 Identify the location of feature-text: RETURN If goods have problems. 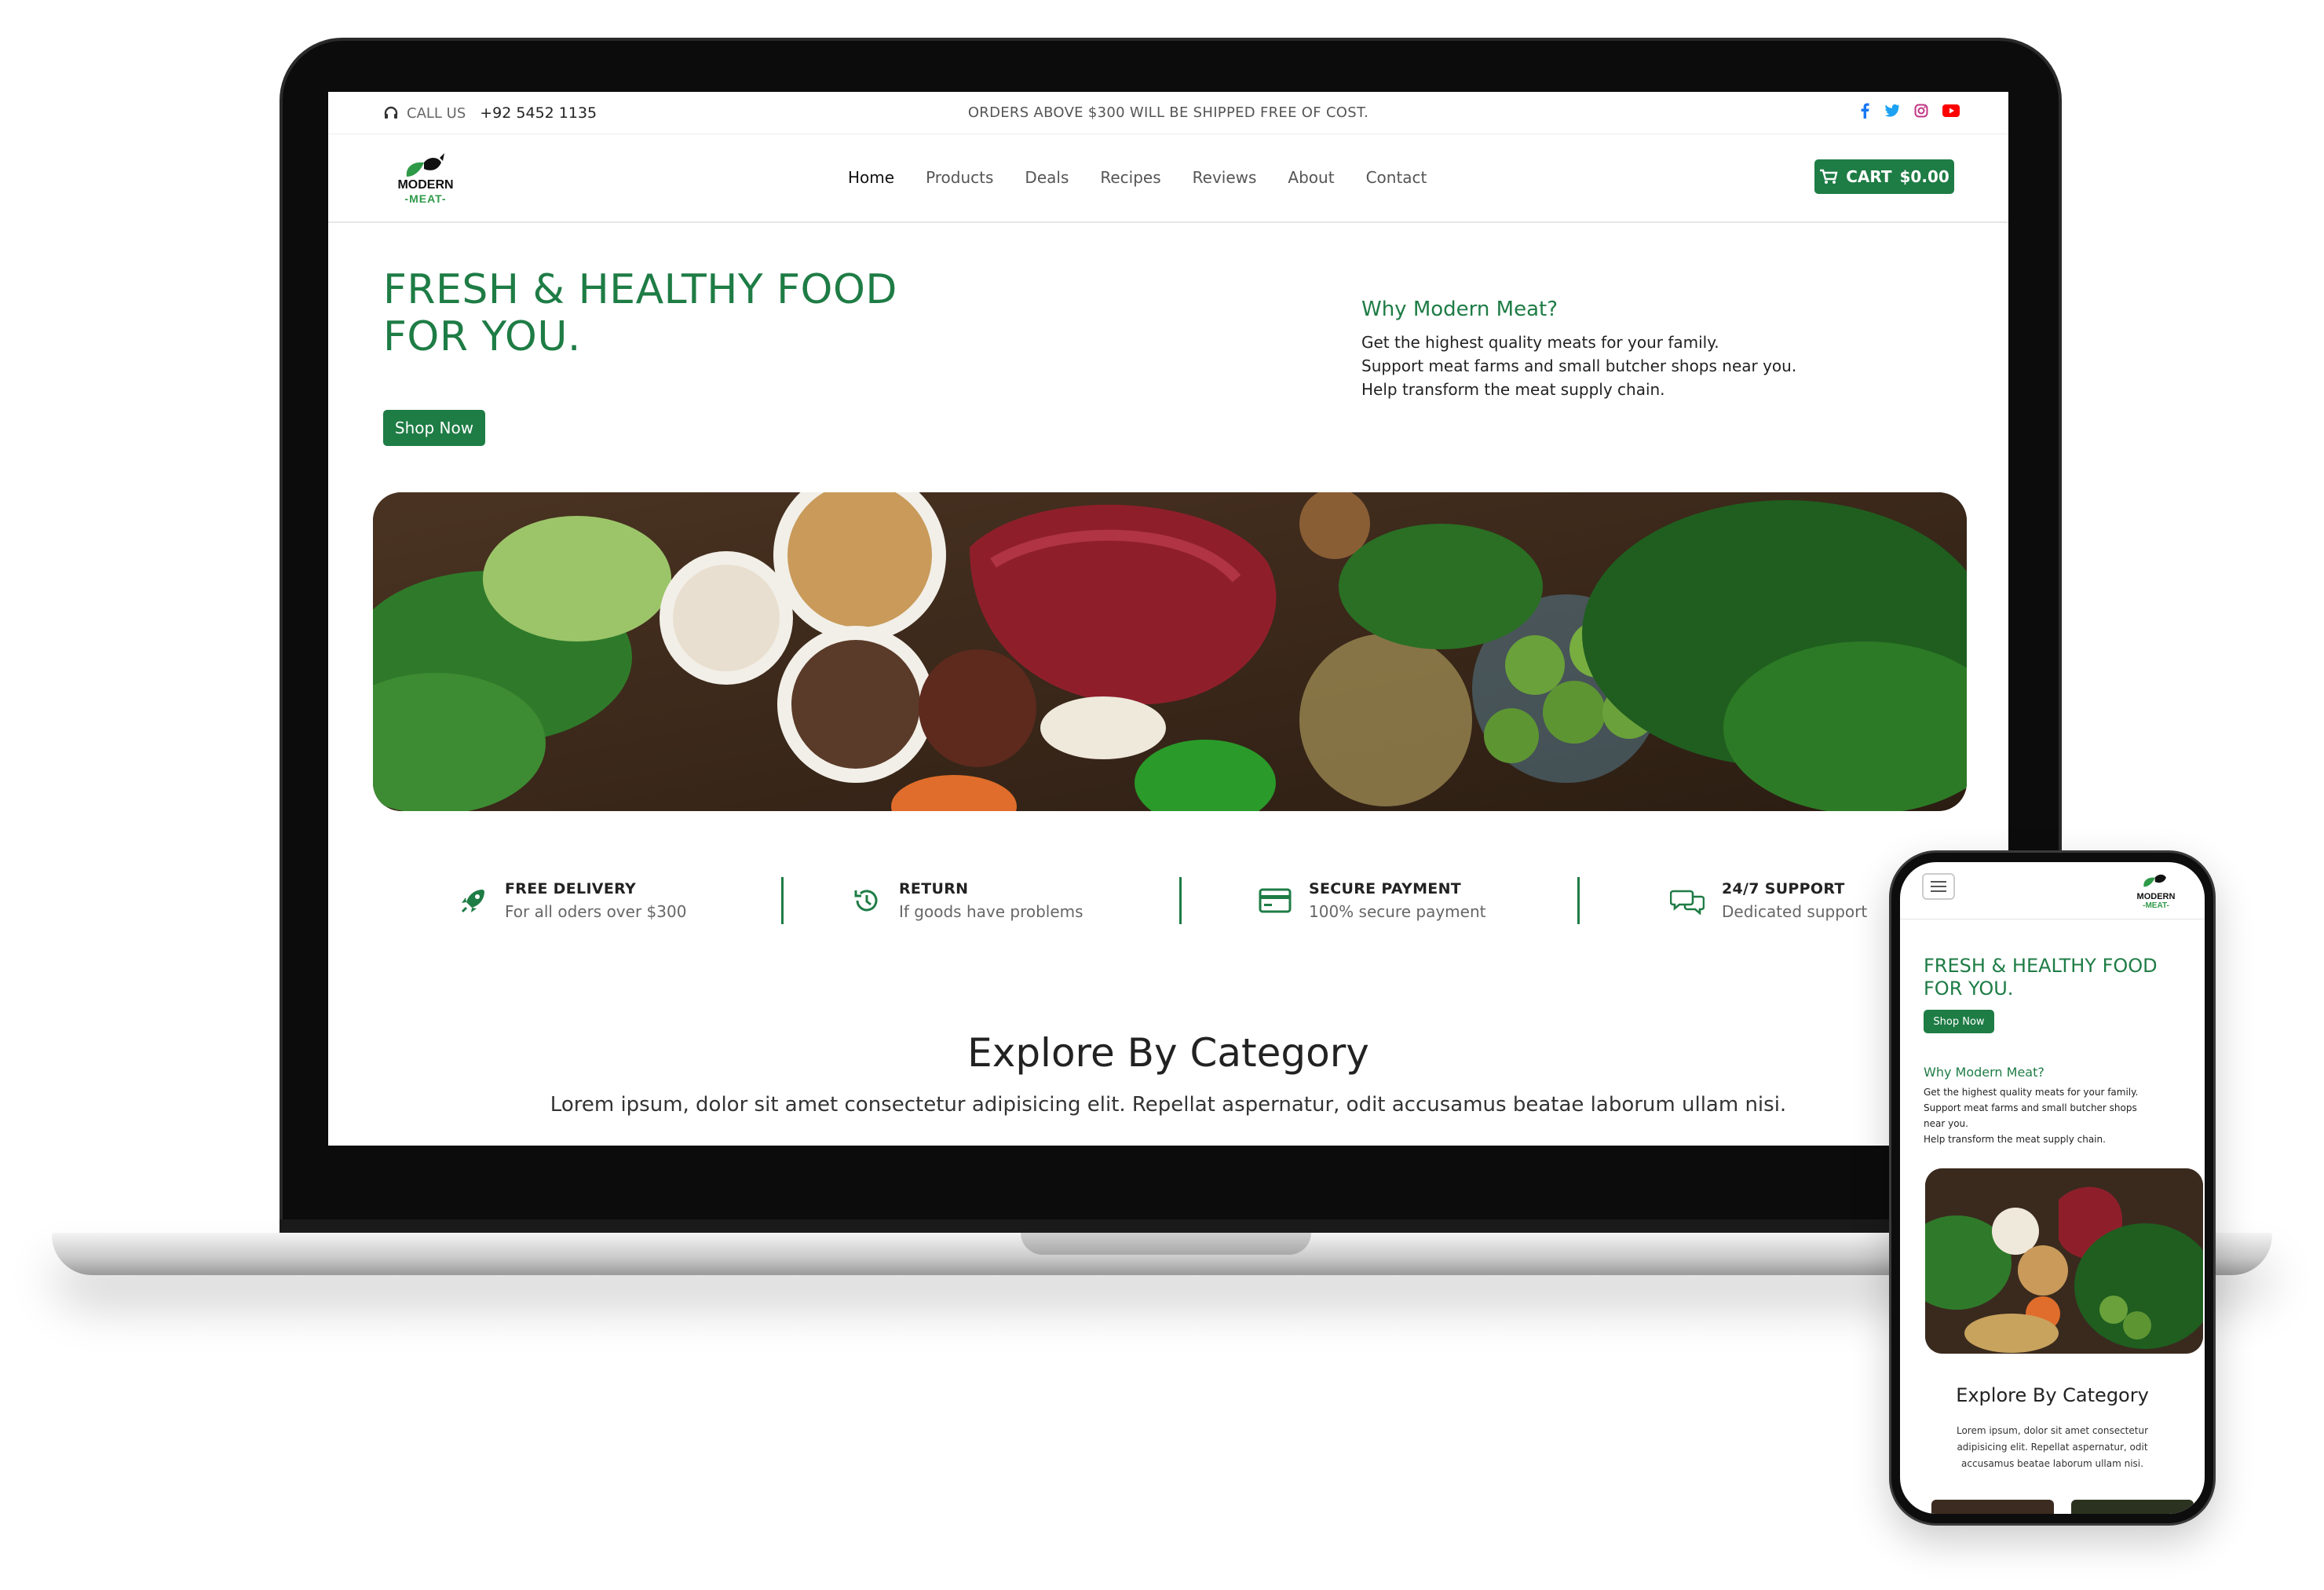
(991, 900).